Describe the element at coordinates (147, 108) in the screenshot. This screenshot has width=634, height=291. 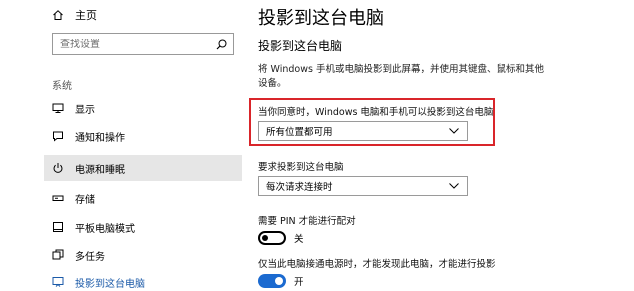
I see `sidebar-item-display: 显示` at that location.